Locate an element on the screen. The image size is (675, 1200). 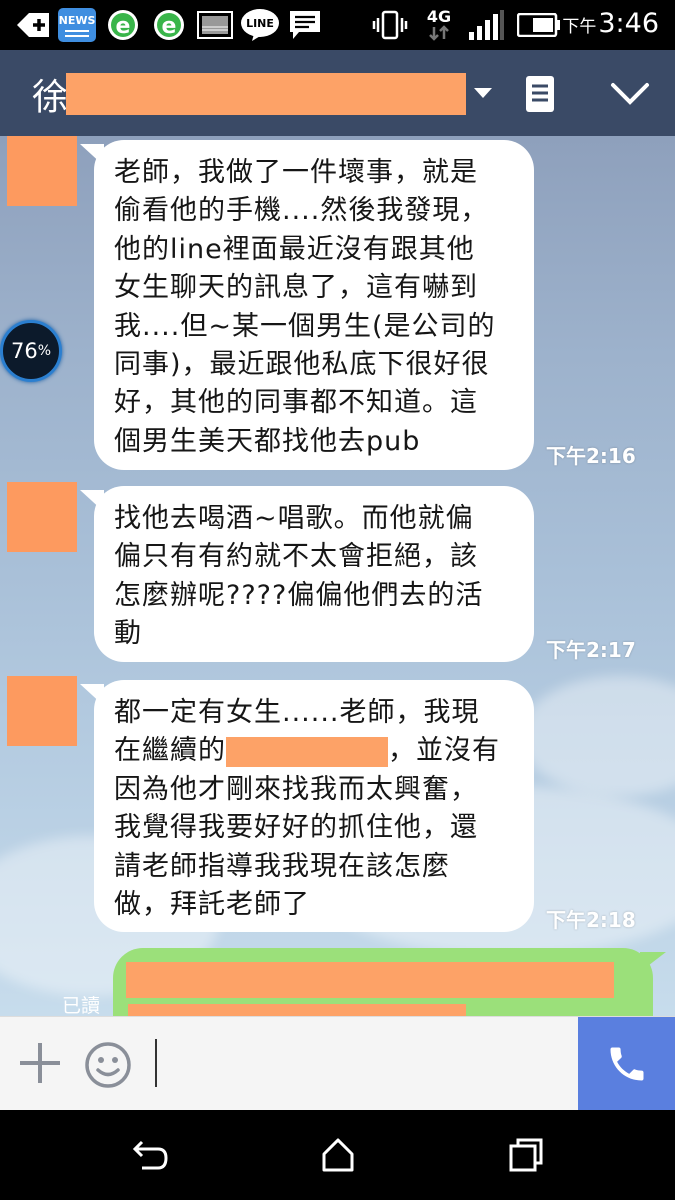
message-timestamp: 下午2:16 is located at coordinates (591, 456).